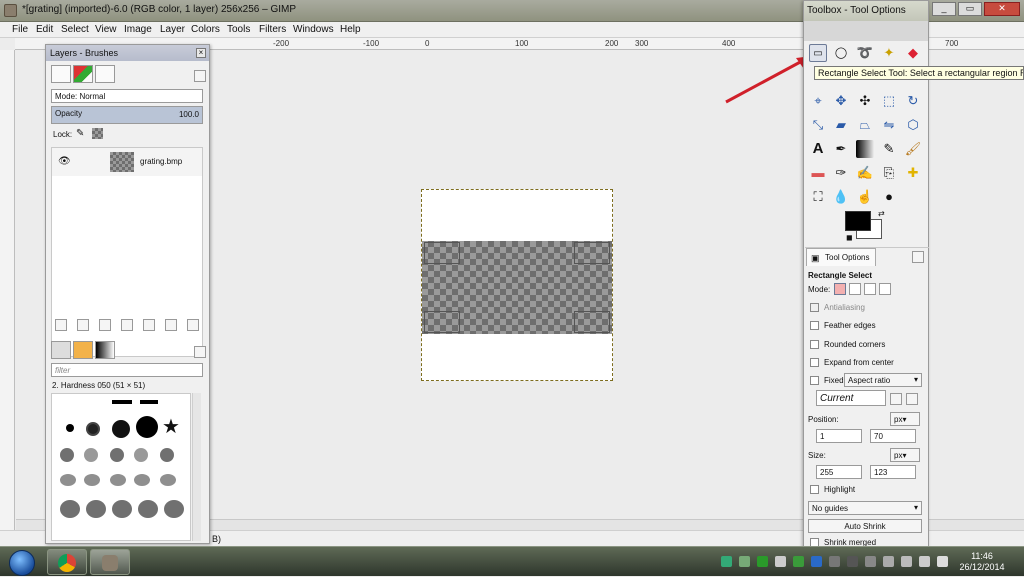  I want to click on perspective-clone-tool-icon: ⛶, so click(818, 197).